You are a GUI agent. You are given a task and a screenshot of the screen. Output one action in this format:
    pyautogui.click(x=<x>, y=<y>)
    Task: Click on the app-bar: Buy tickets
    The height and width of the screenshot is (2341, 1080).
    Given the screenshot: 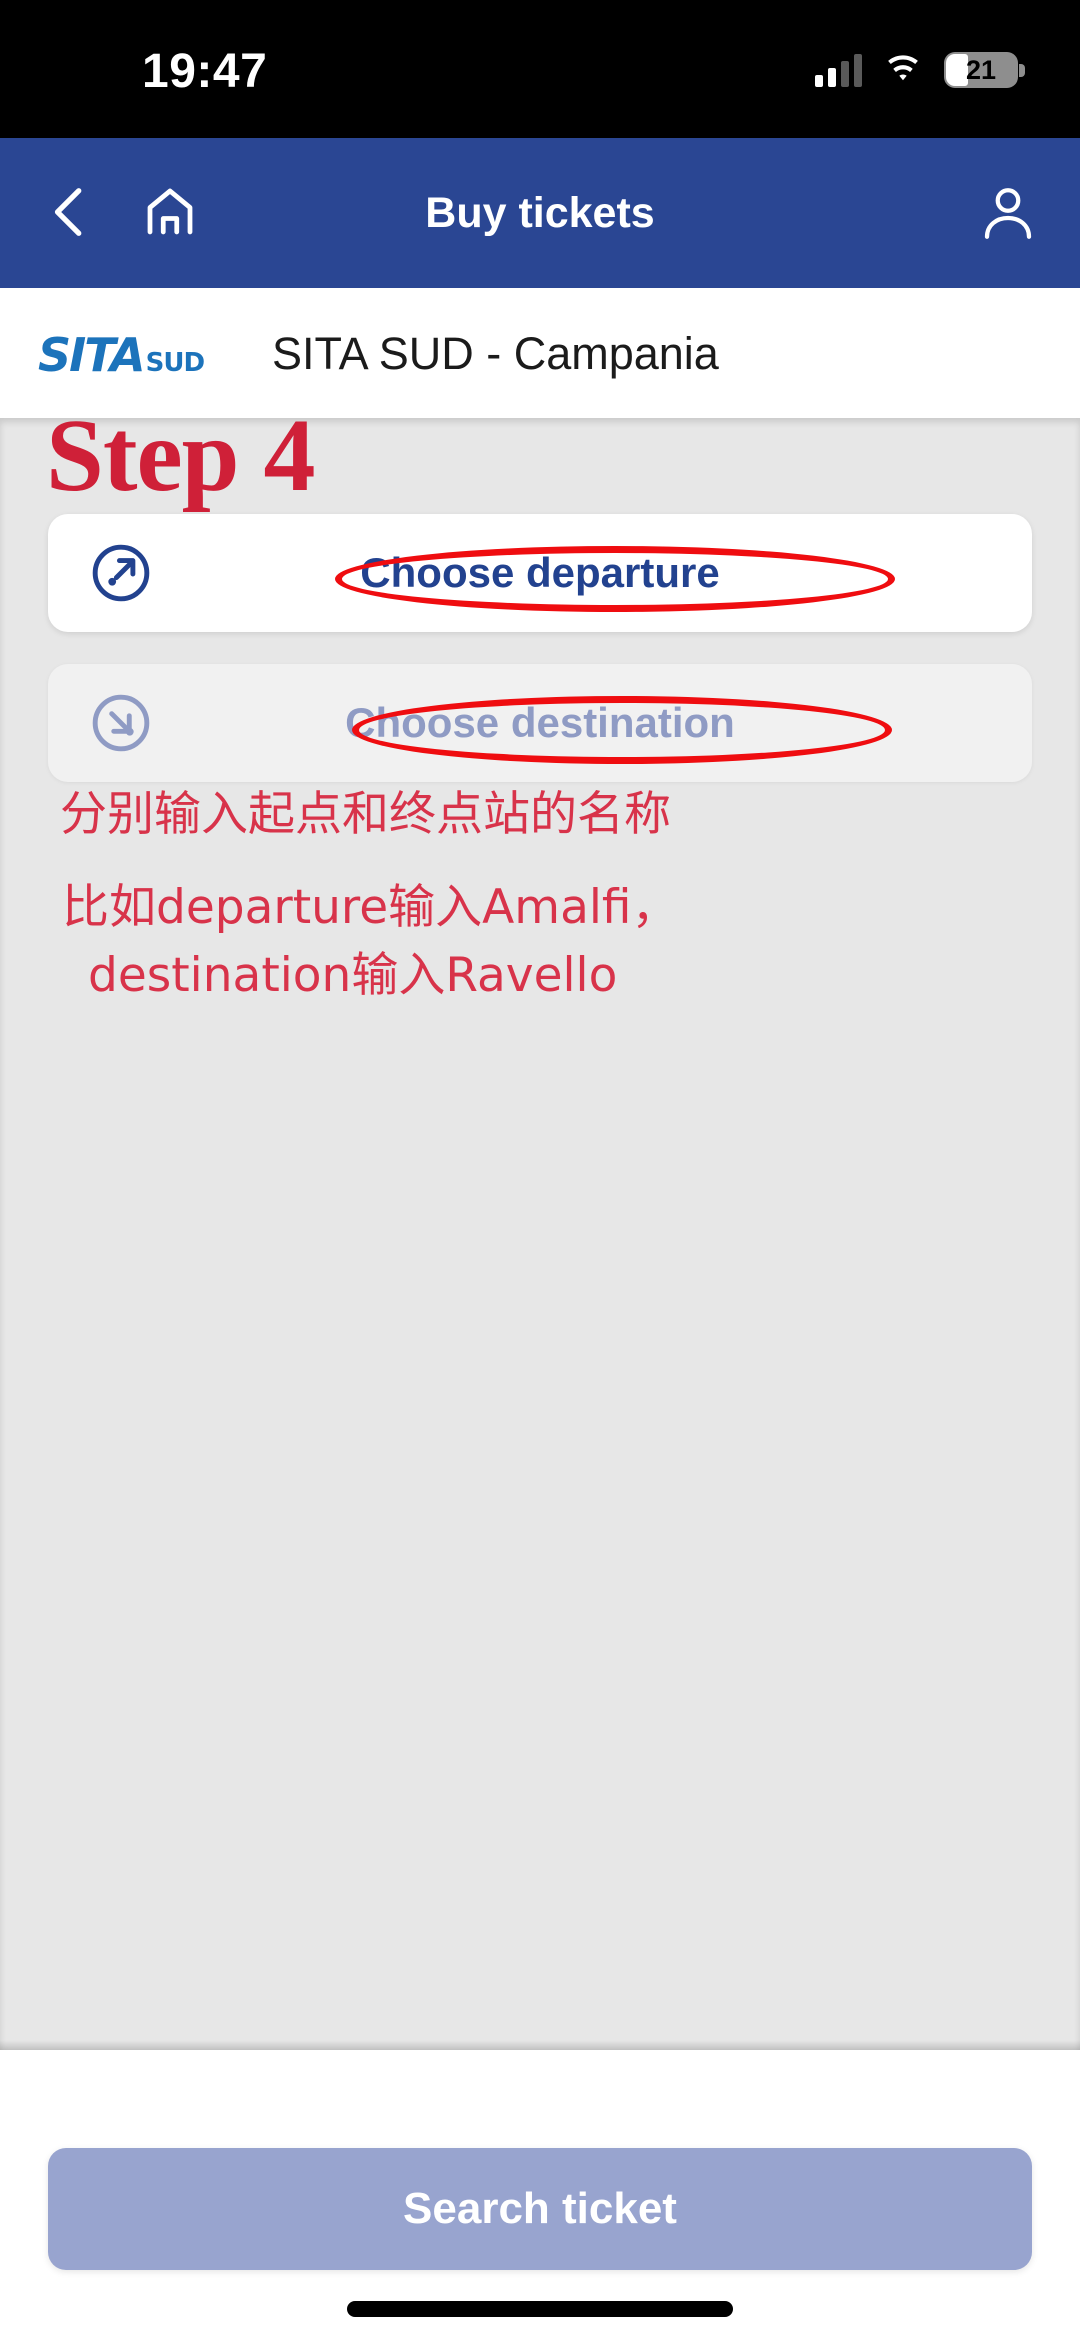 What is the action you would take?
    pyautogui.click(x=540, y=213)
    